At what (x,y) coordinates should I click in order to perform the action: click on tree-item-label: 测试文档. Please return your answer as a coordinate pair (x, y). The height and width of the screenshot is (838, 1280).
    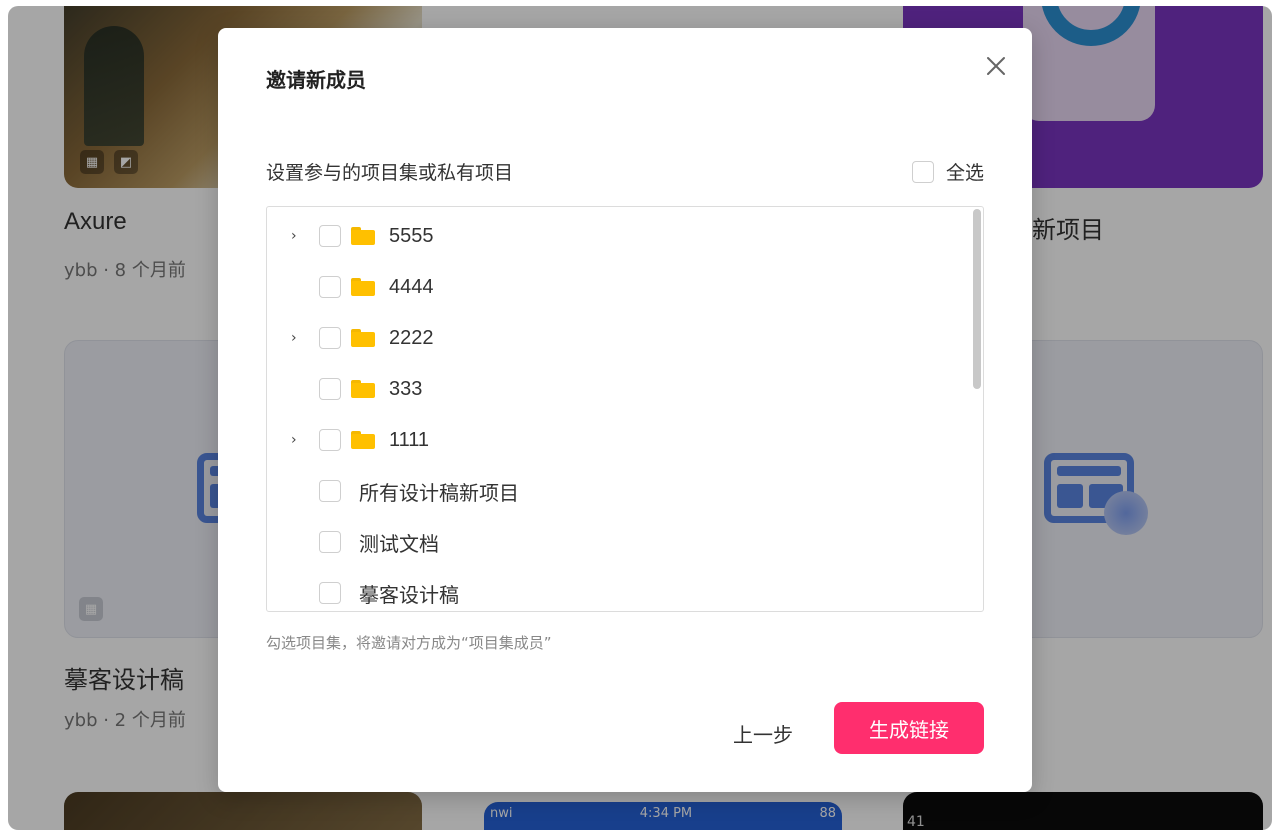
    Looking at the image, I should click on (399, 544).